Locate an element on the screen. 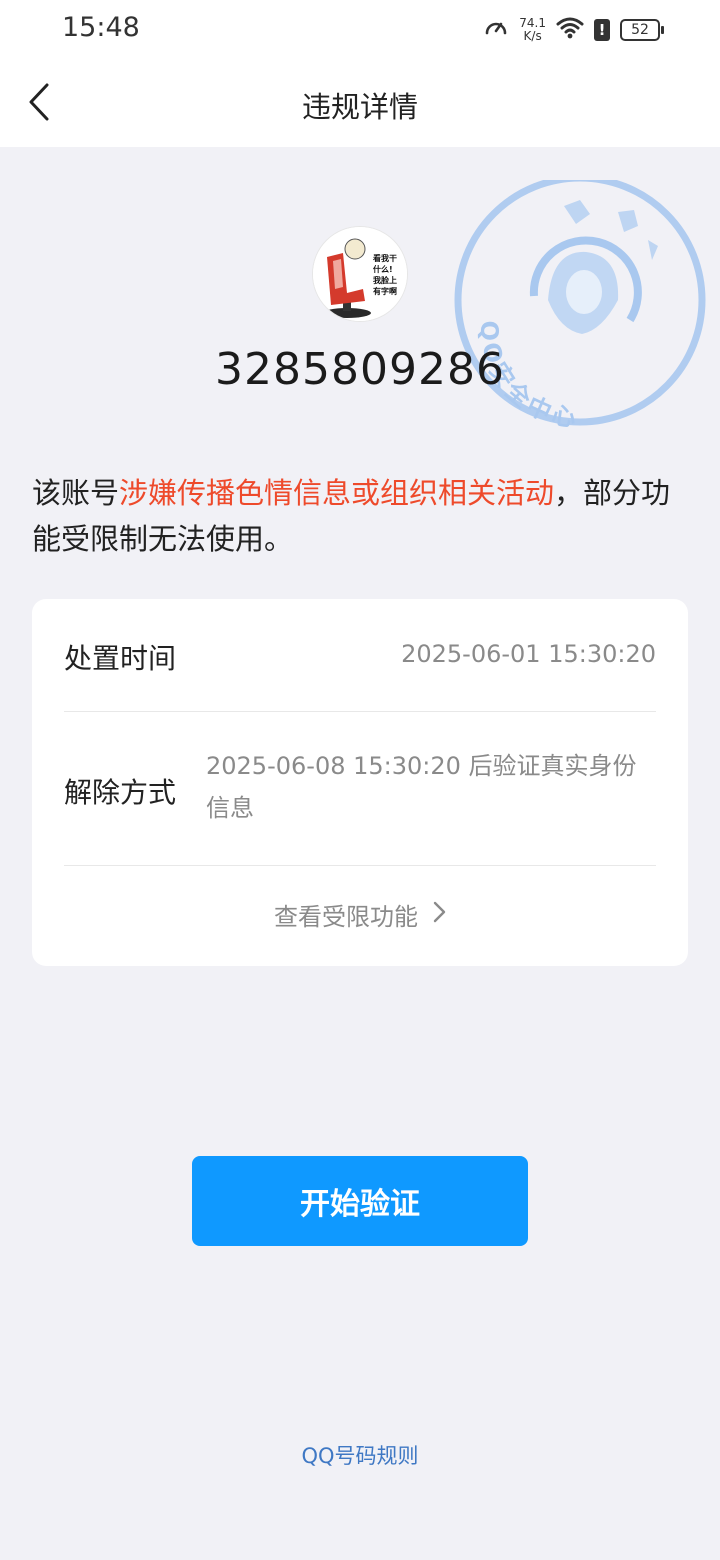 This screenshot has width=720, height=1560. violation-reason: 涉嫌传播色情信息或组织相关活动 is located at coordinates (337, 493).